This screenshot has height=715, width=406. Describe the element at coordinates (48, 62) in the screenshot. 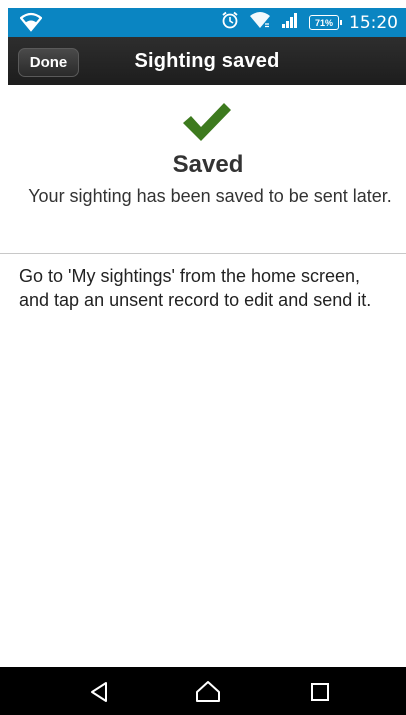

I see `done-button: Done` at that location.